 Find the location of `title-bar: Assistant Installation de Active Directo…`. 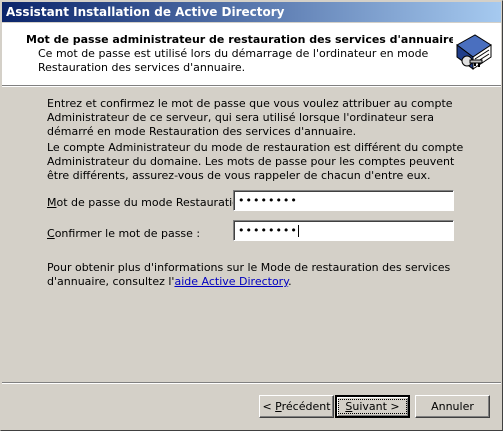

title-bar: Assistant Installation de Active Directo… is located at coordinates (251, 12).